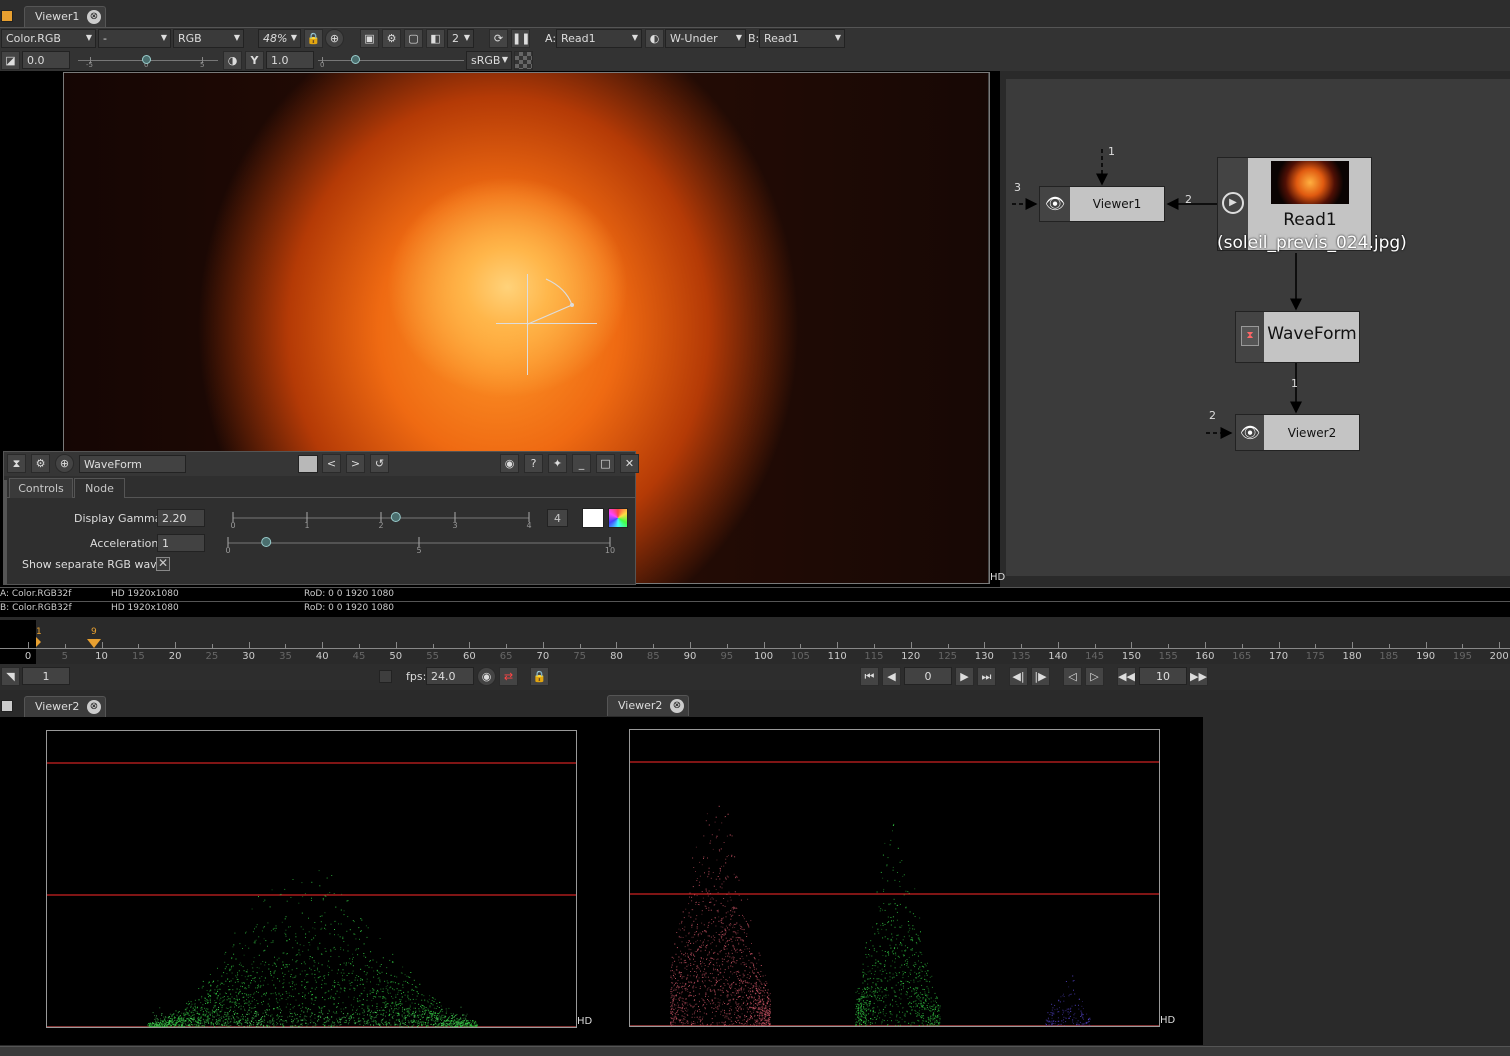  I want to click on timeline-tick-label: 30, so click(249, 656).